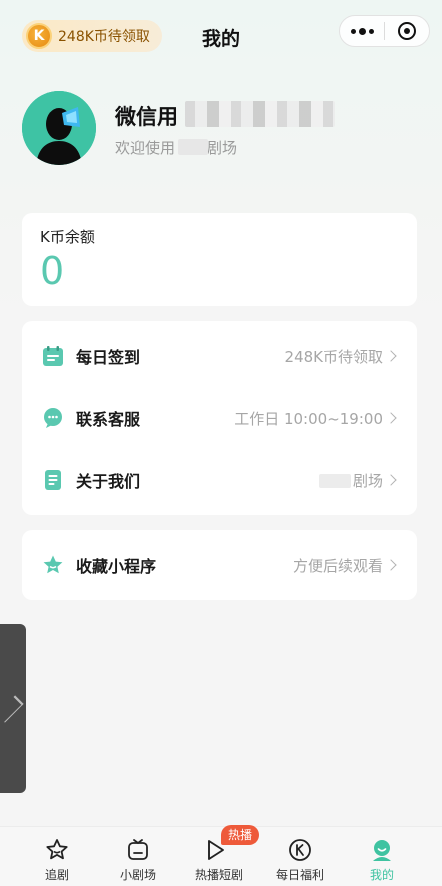  What do you see at coordinates (138, 849) in the screenshot?
I see `tv-icon` at bounding box center [138, 849].